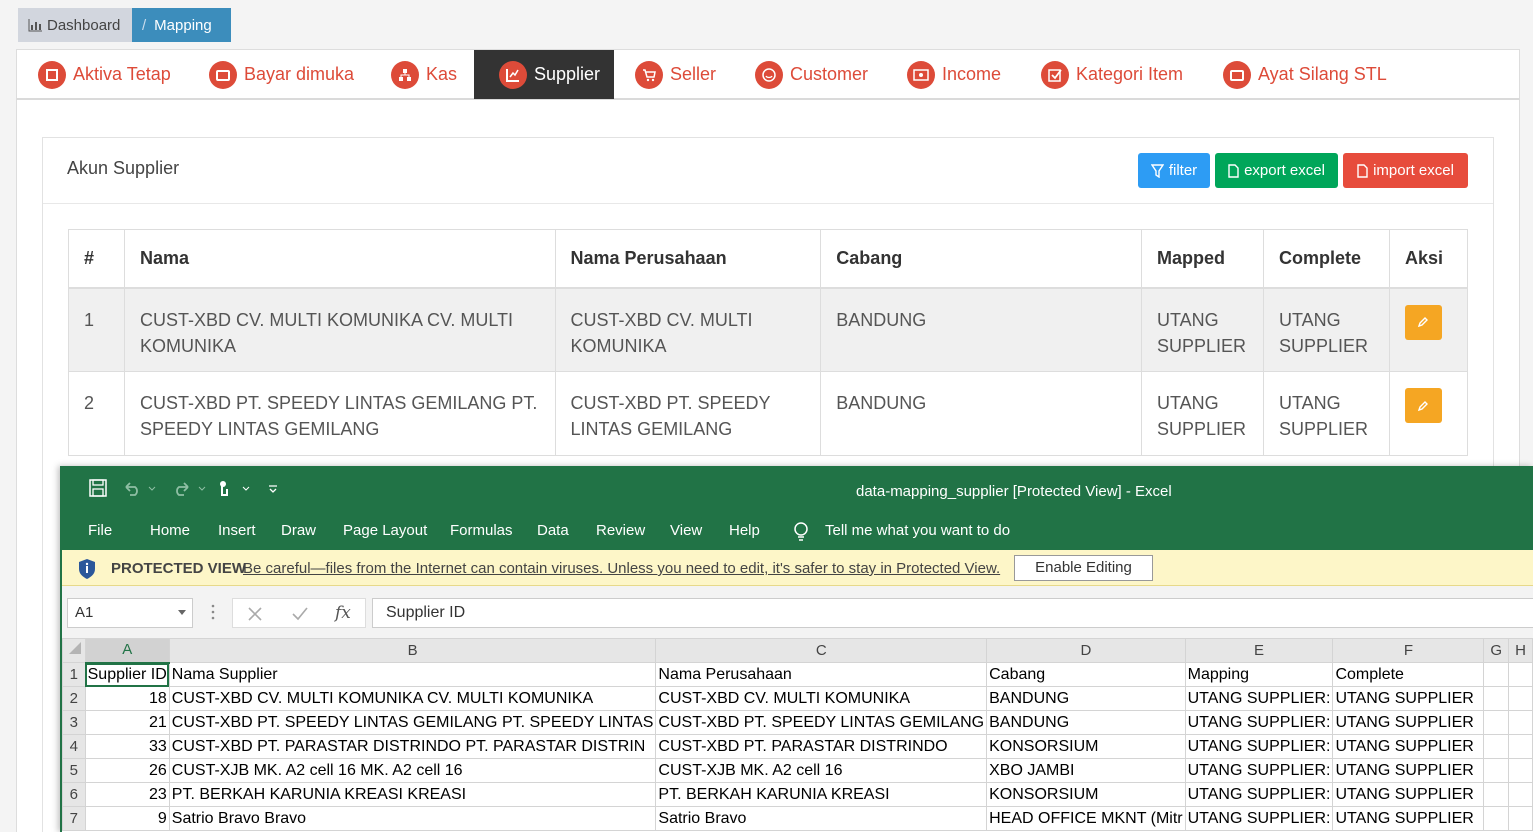 The image size is (1533, 832). What do you see at coordinates (273, 488) in the screenshot?
I see `customize-toolbar-icon` at bounding box center [273, 488].